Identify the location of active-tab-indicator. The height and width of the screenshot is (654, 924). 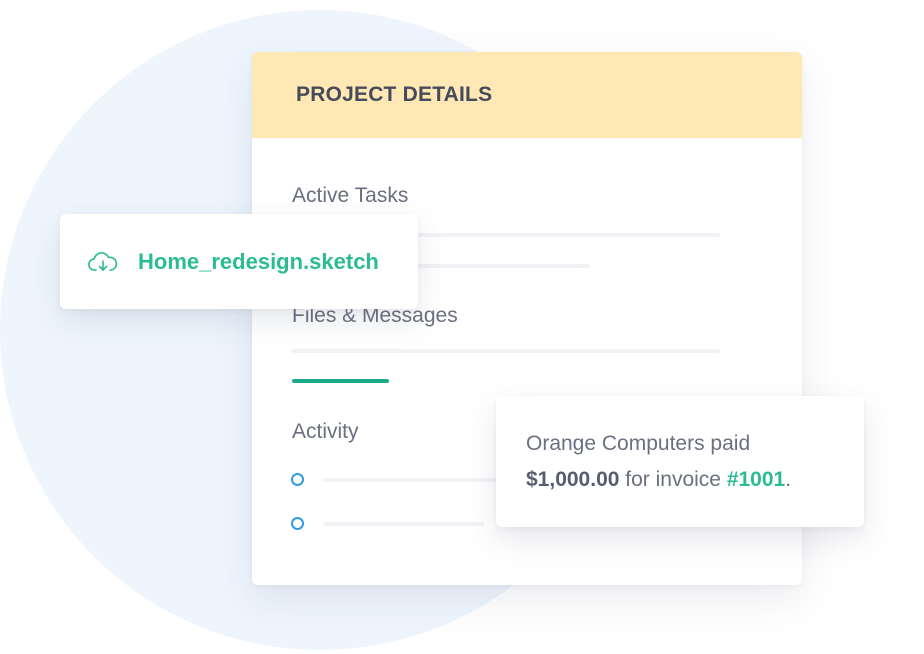
(340, 381).